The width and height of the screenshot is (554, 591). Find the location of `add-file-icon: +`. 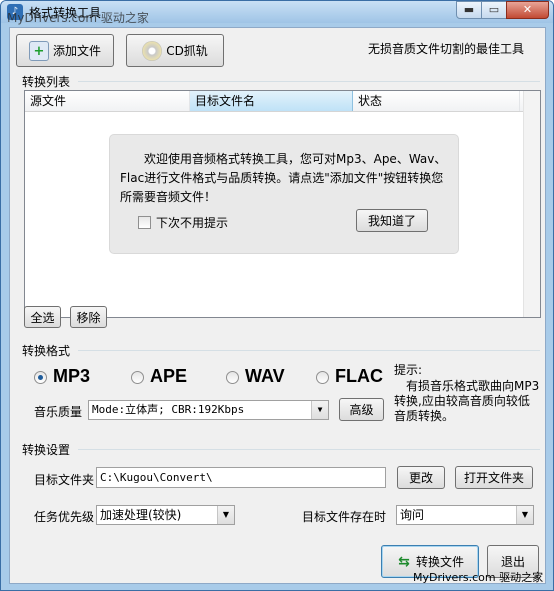

add-file-icon: + is located at coordinates (38, 50).